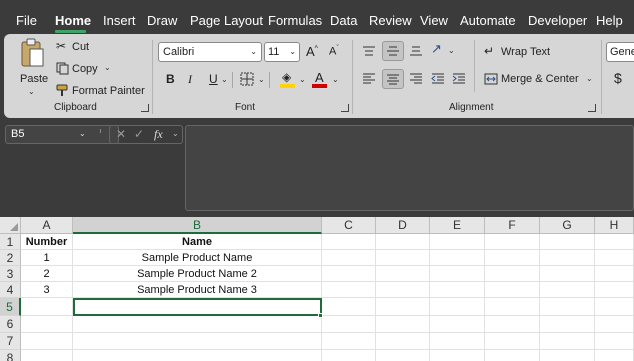  I want to click on cancel-icon: ✕, so click(121, 134).